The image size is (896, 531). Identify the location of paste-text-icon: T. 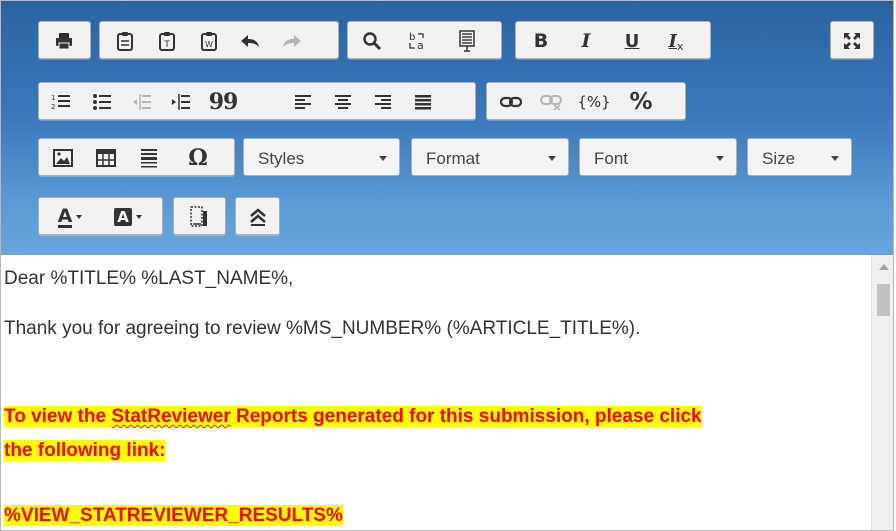
(167, 41).